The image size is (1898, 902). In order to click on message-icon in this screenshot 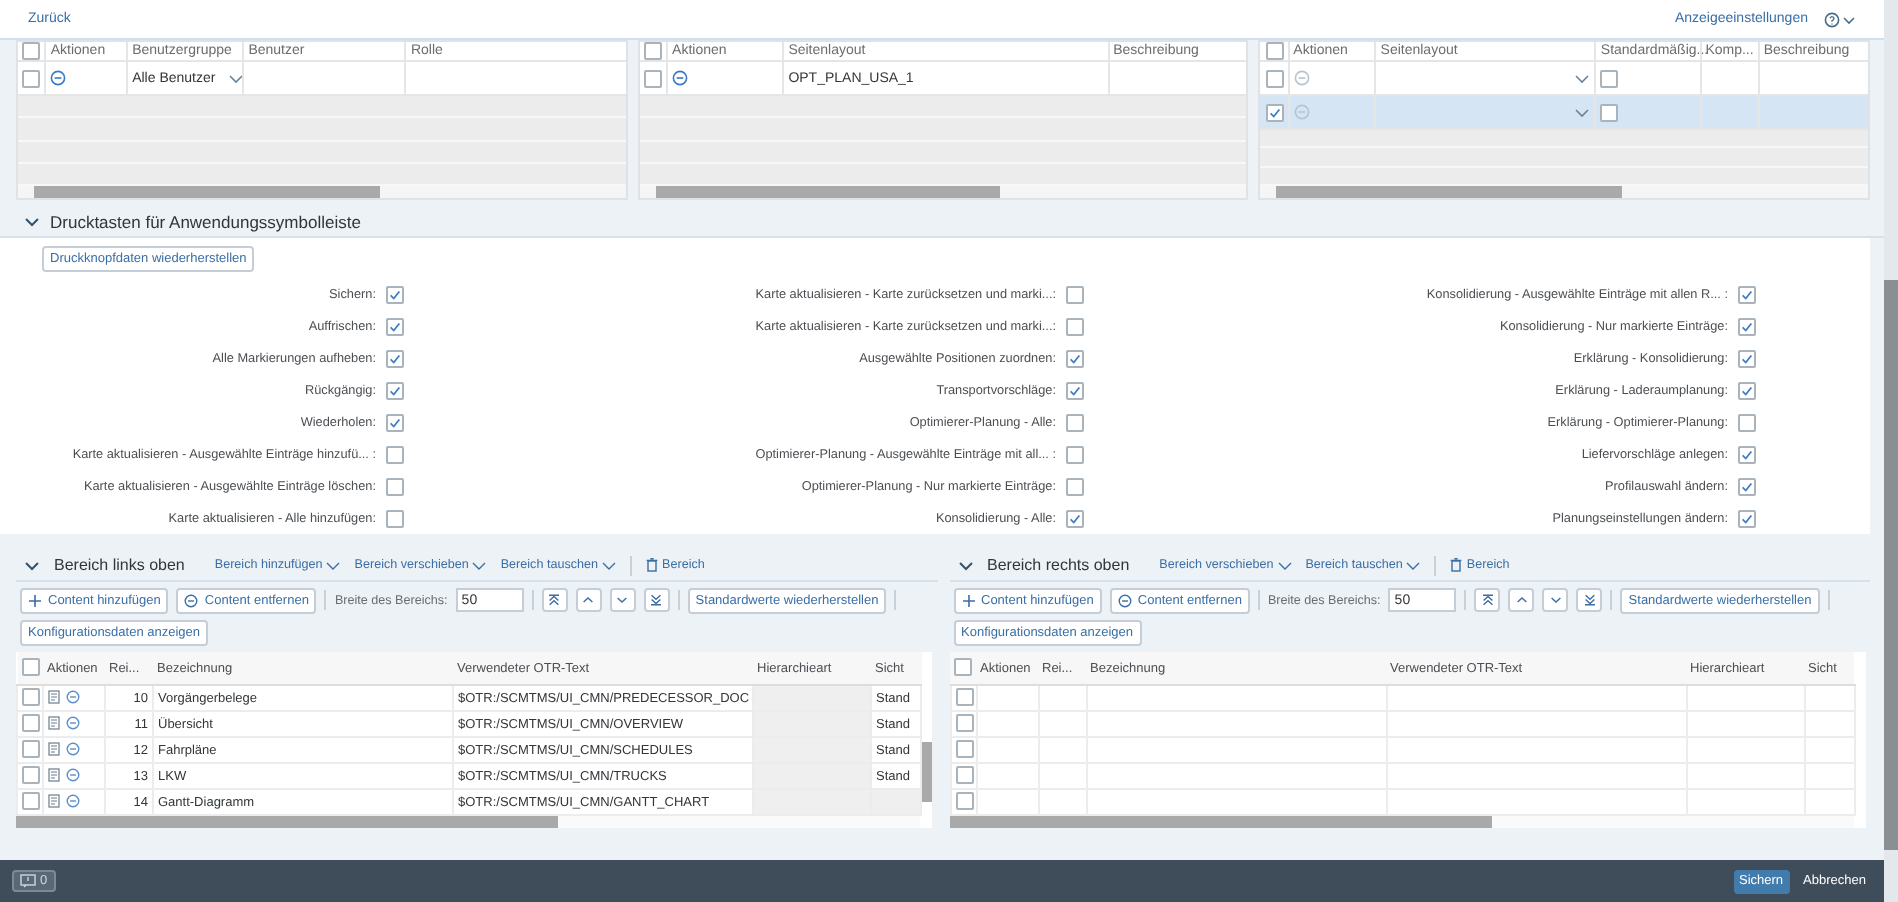, I will do `click(28, 881)`.